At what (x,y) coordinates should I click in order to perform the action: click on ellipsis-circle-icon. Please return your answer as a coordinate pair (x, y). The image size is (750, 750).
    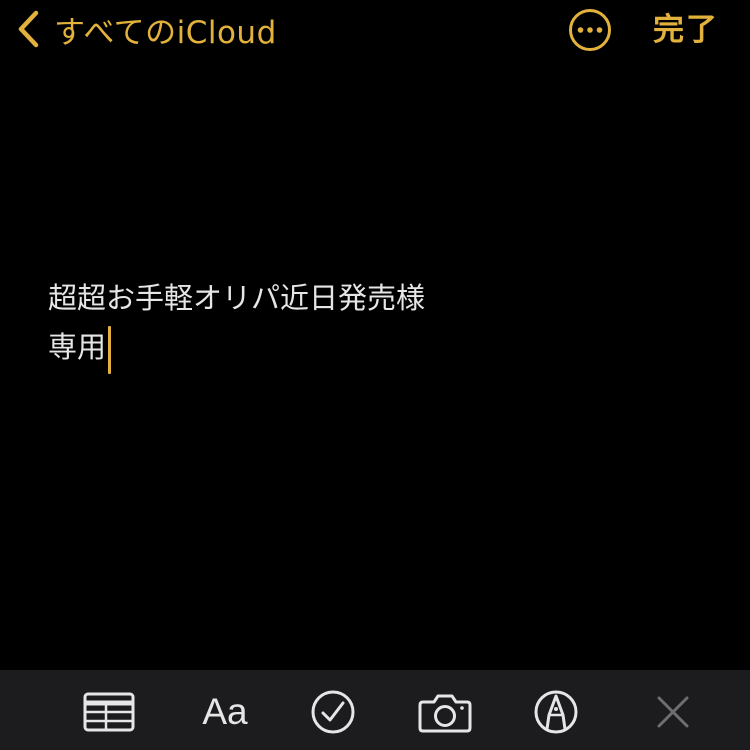
    Looking at the image, I should click on (590, 30).